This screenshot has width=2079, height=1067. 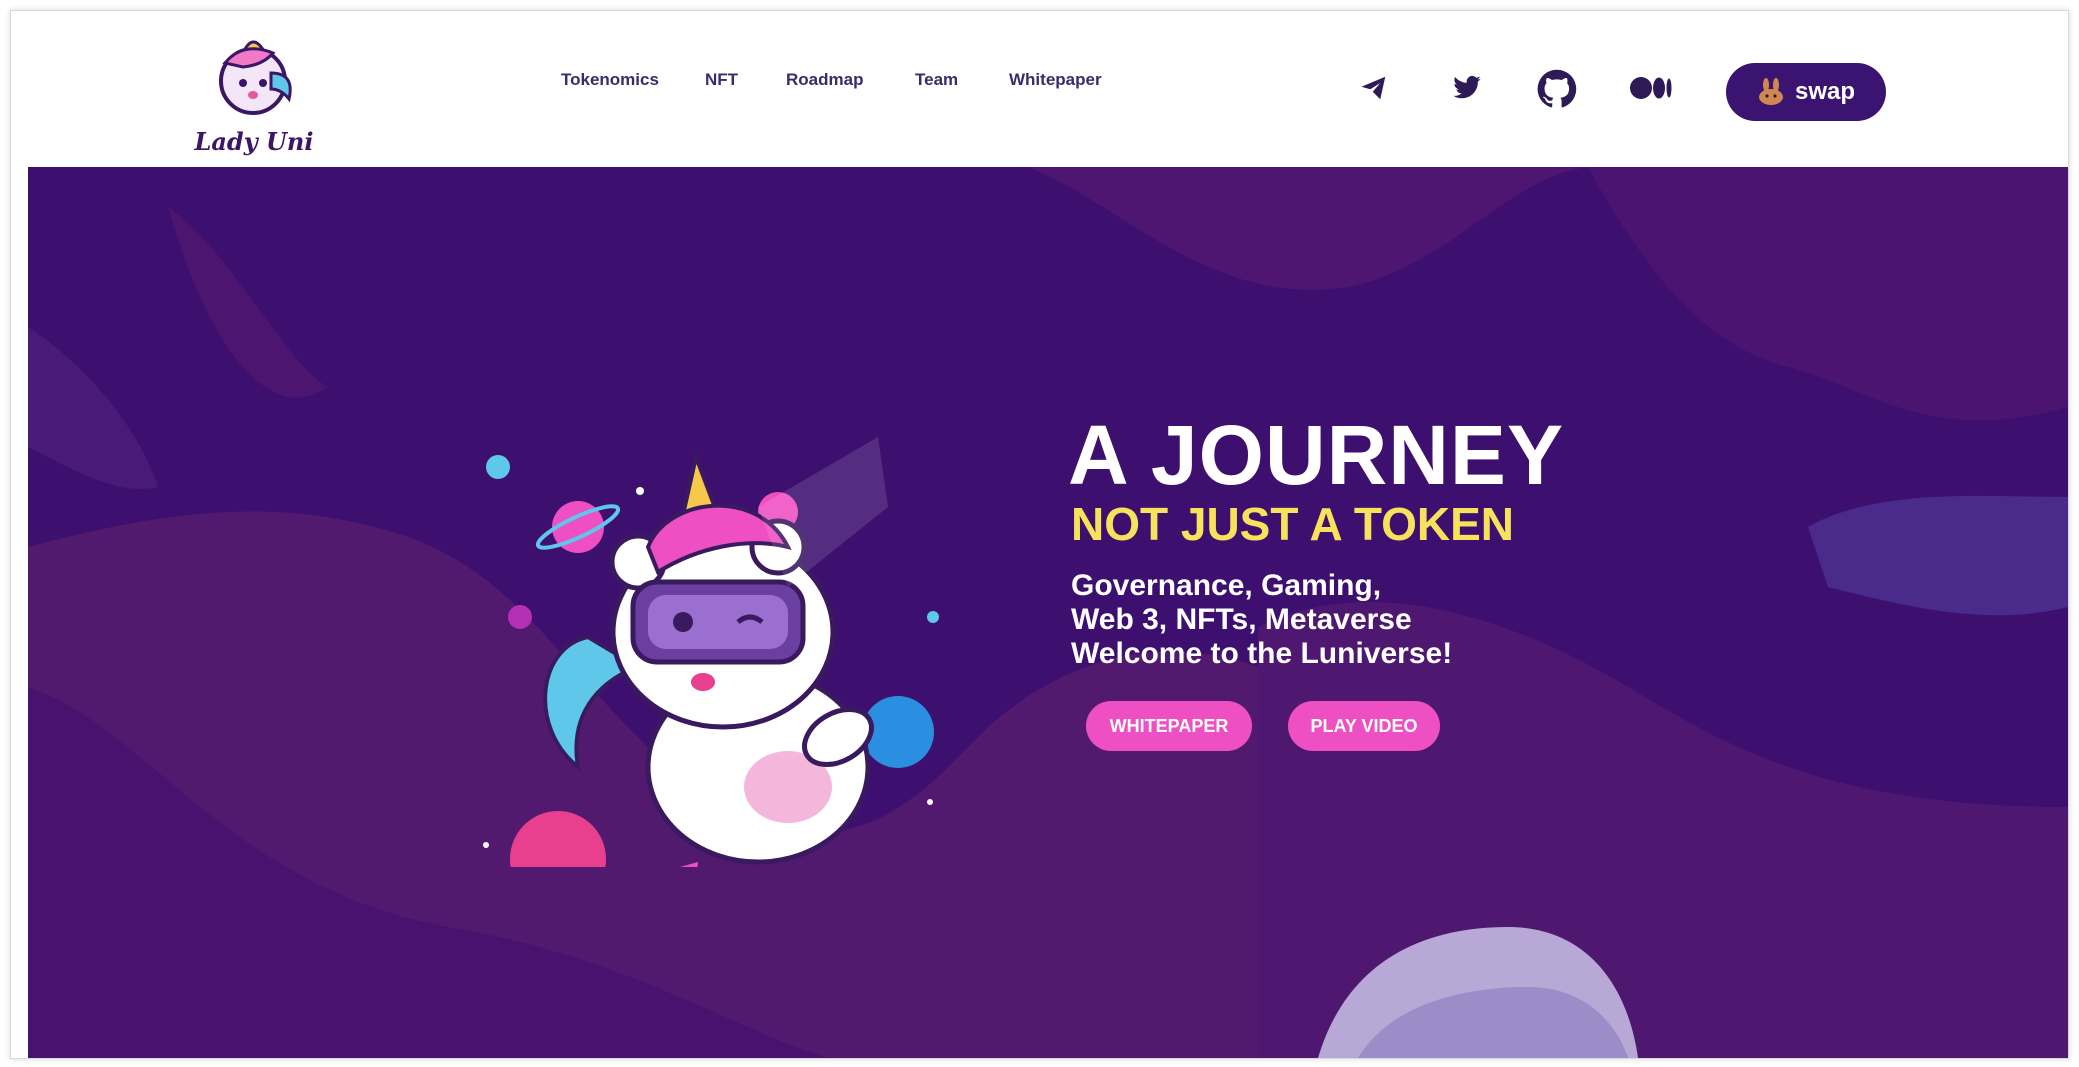 What do you see at coordinates (255, 77) in the screenshot?
I see `unicorn-logo-icon` at bounding box center [255, 77].